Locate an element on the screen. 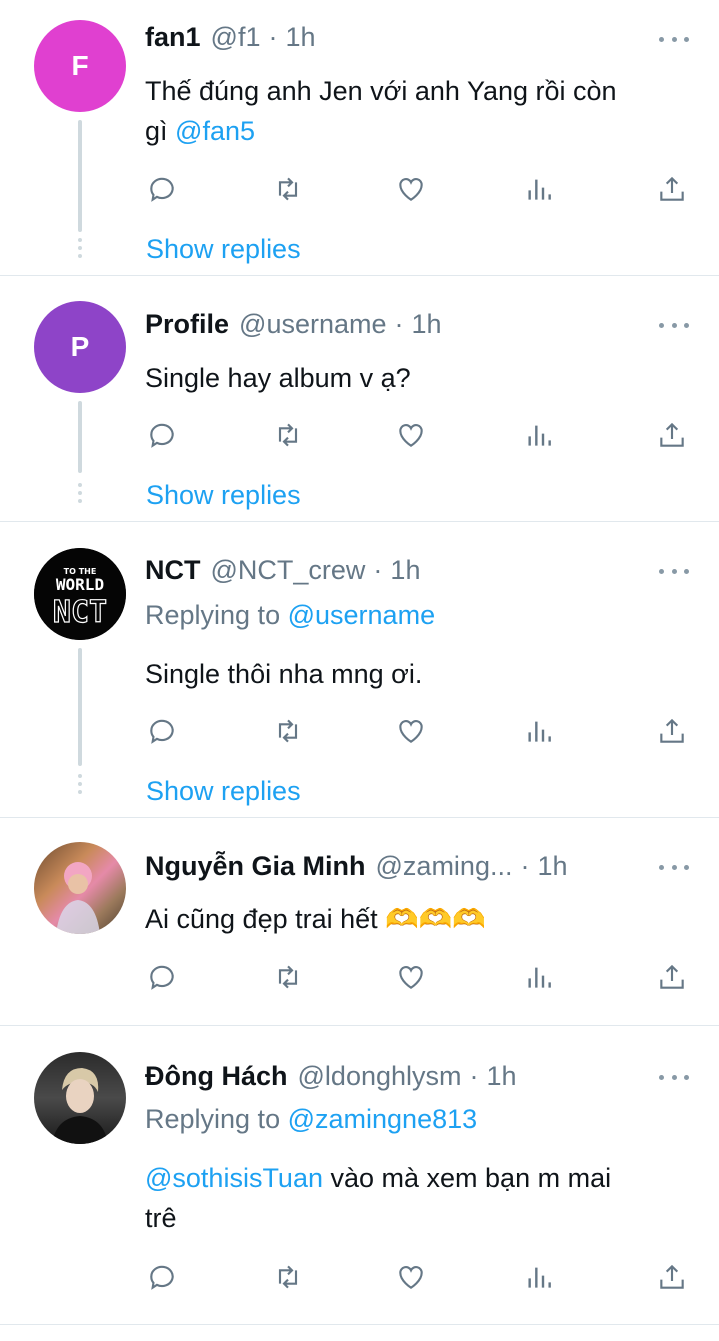  mention-link: @fan5 is located at coordinates (215, 131).